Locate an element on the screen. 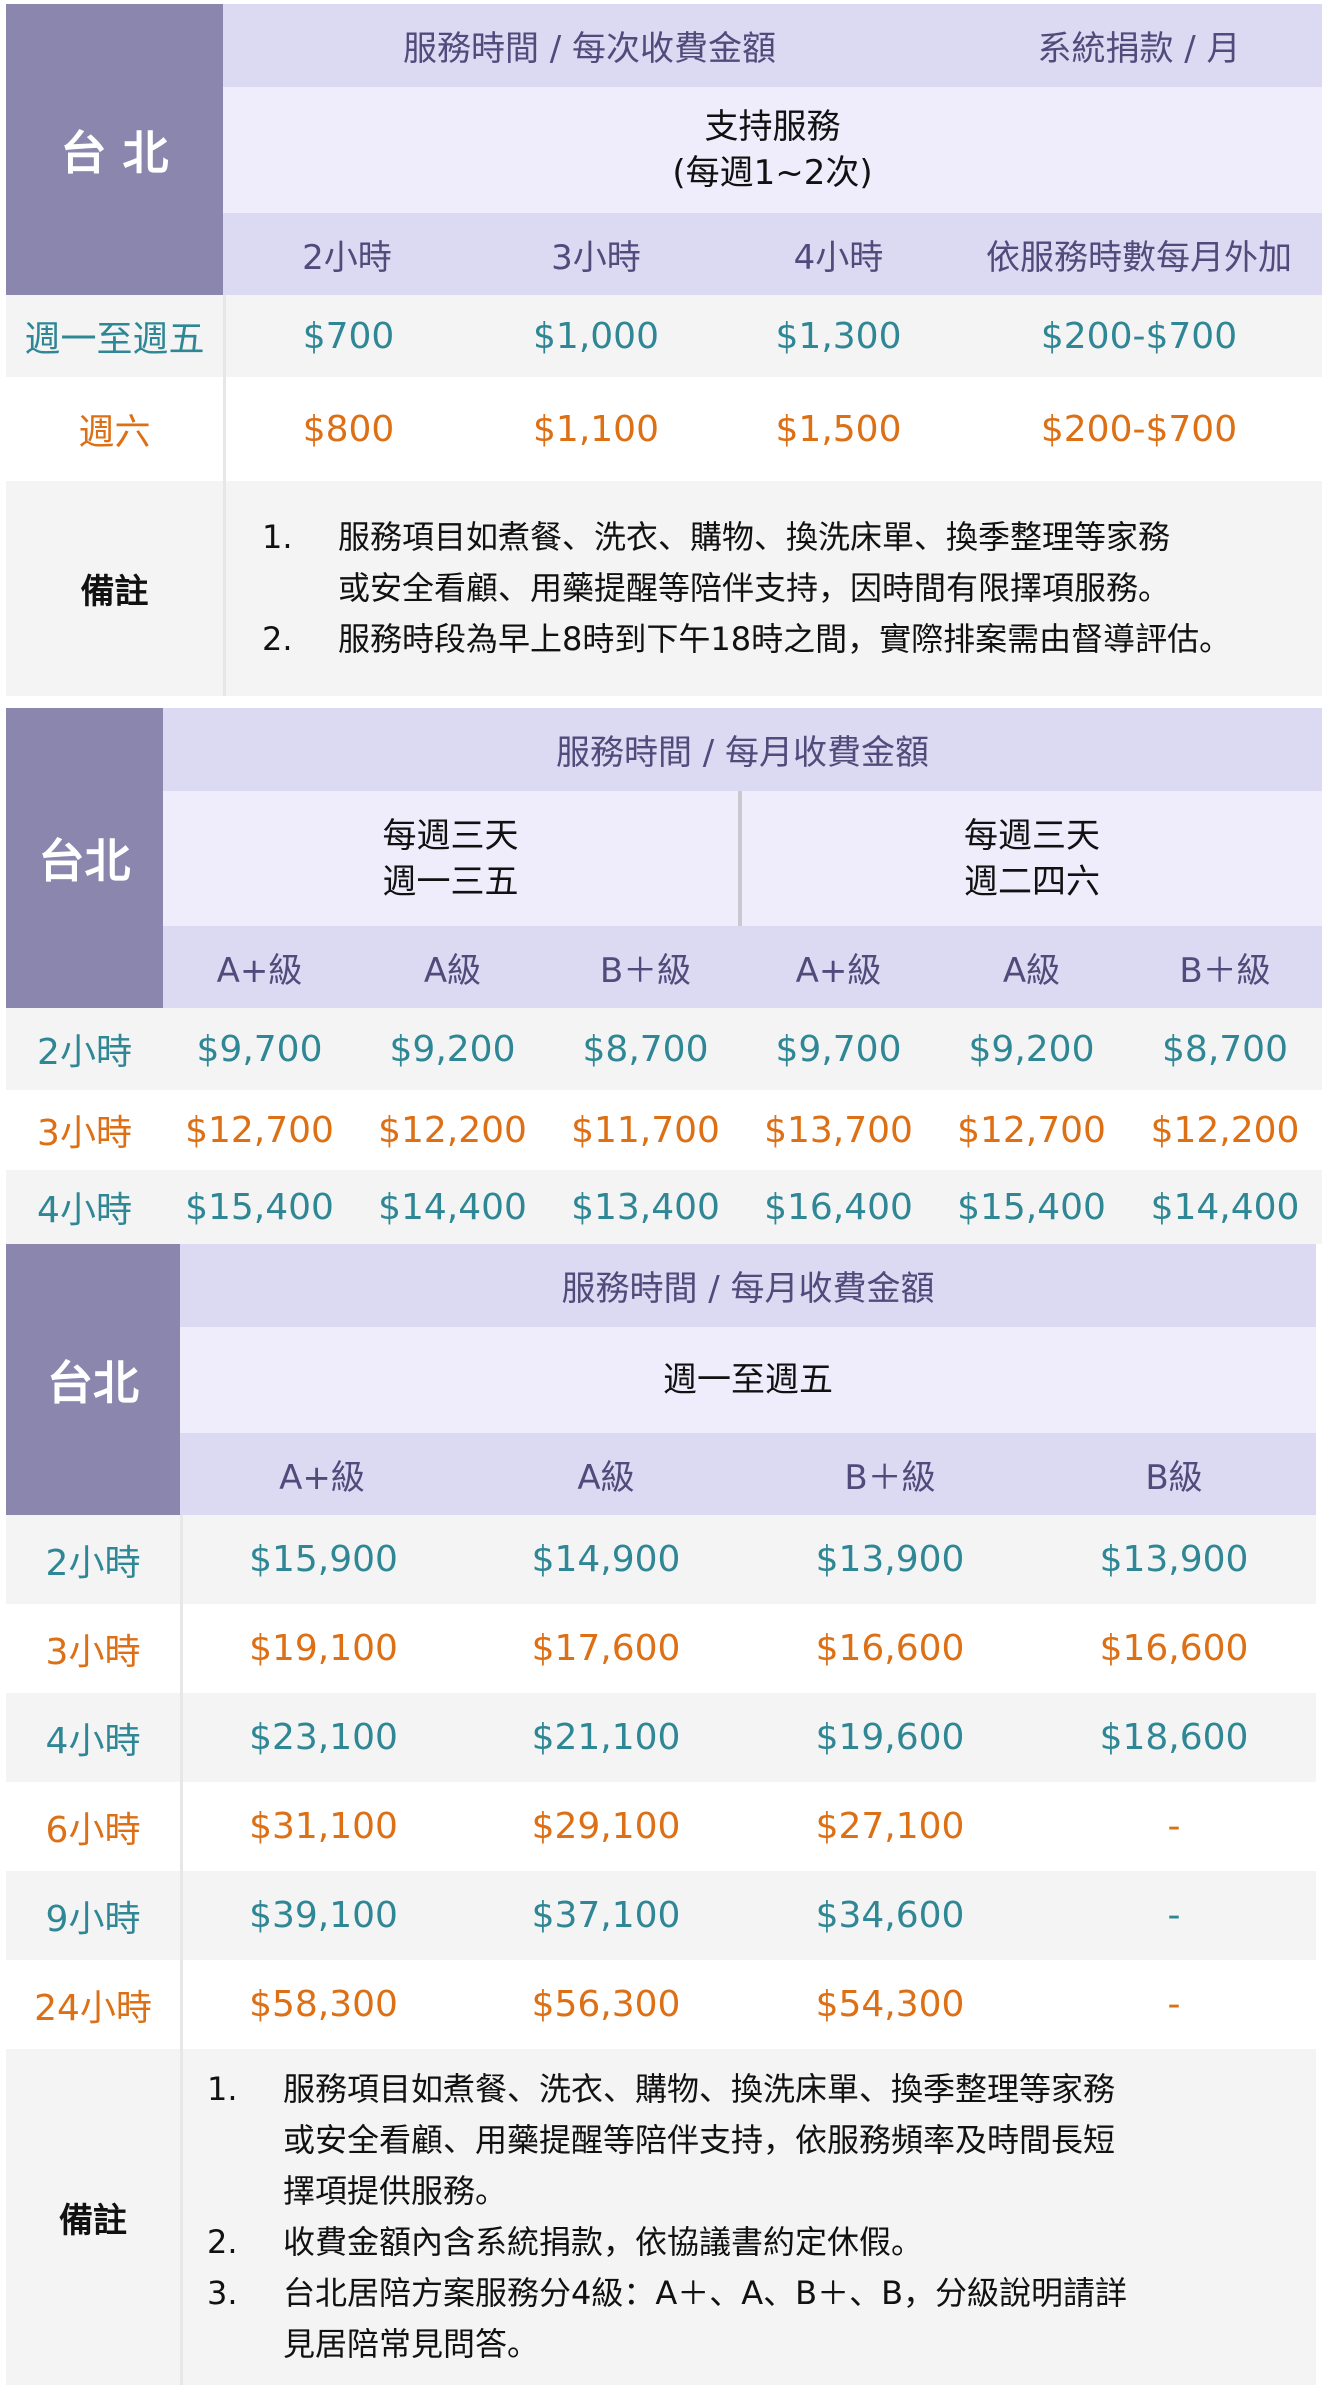  price-cell: $27,100 is located at coordinates (890, 1826).